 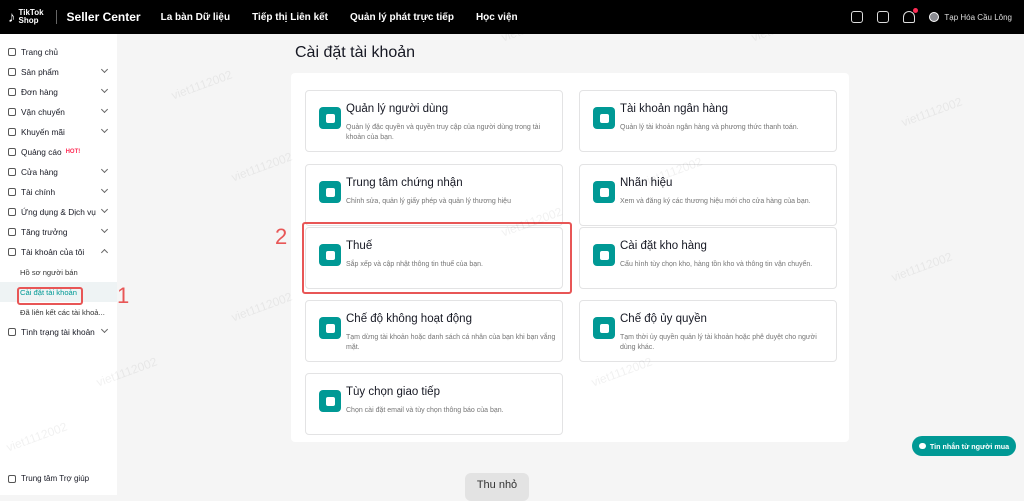 I want to click on order-icon, so click(x=12, y=92).